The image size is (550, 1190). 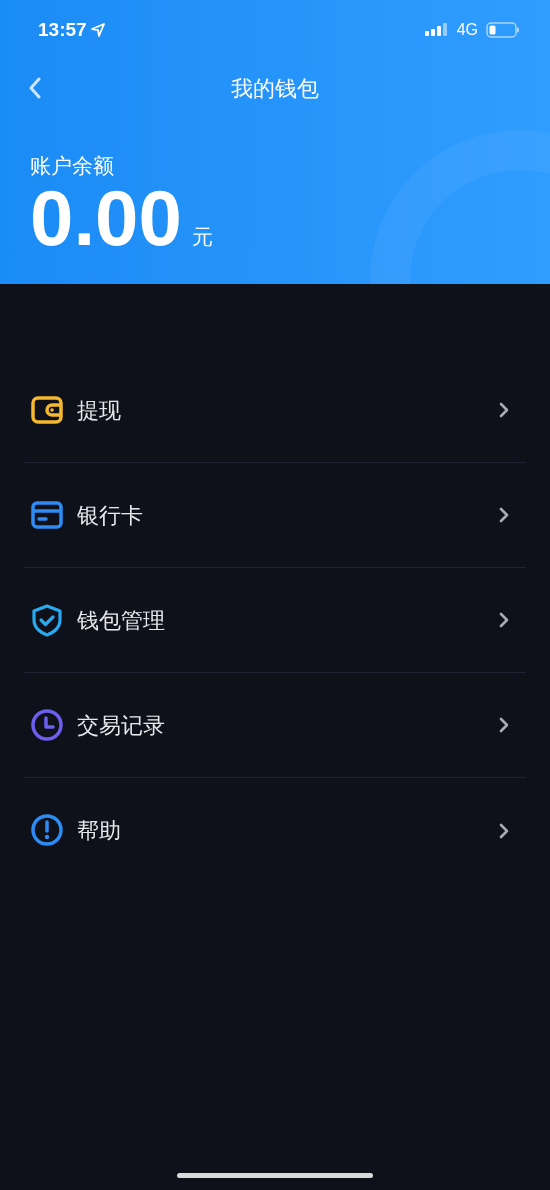 I want to click on status-time: 13:57, so click(x=62, y=29).